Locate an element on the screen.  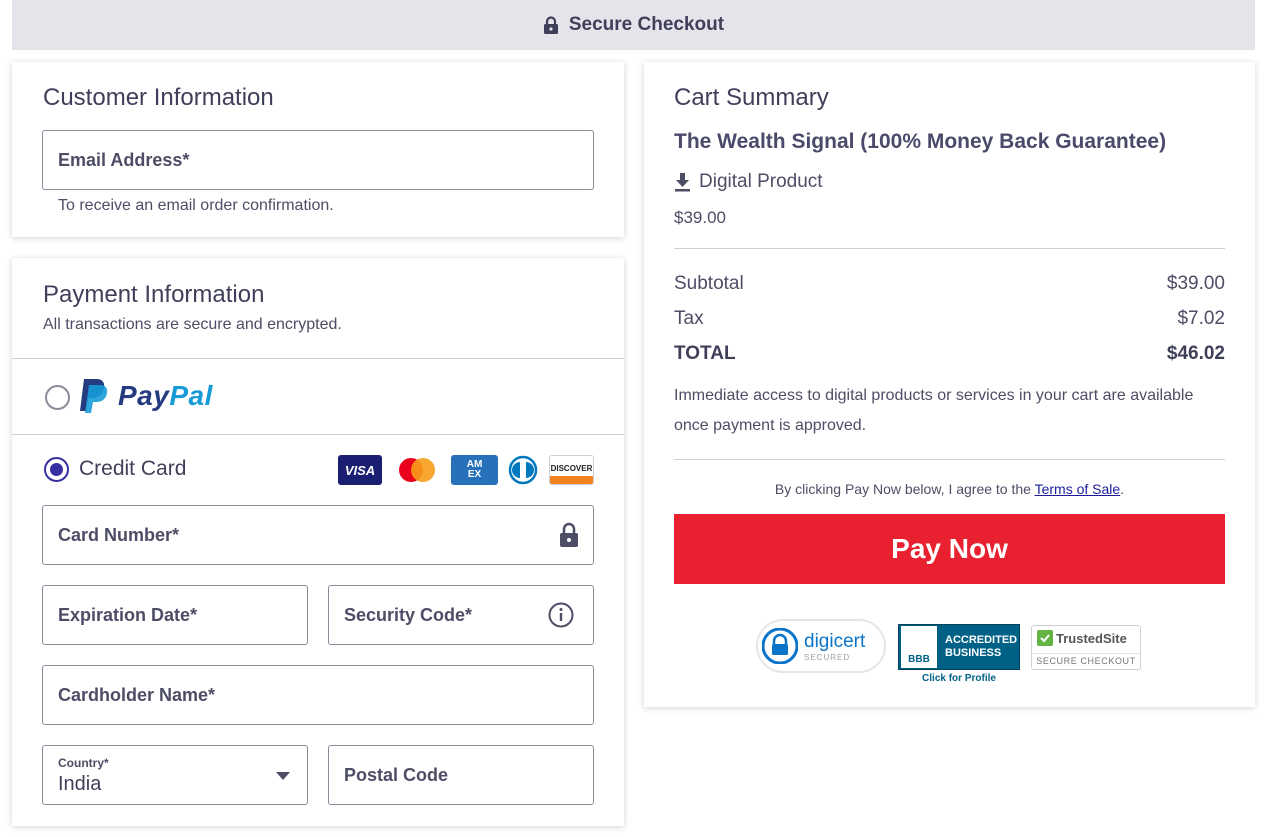
card-number-label: Card Number* is located at coordinates (119, 534).